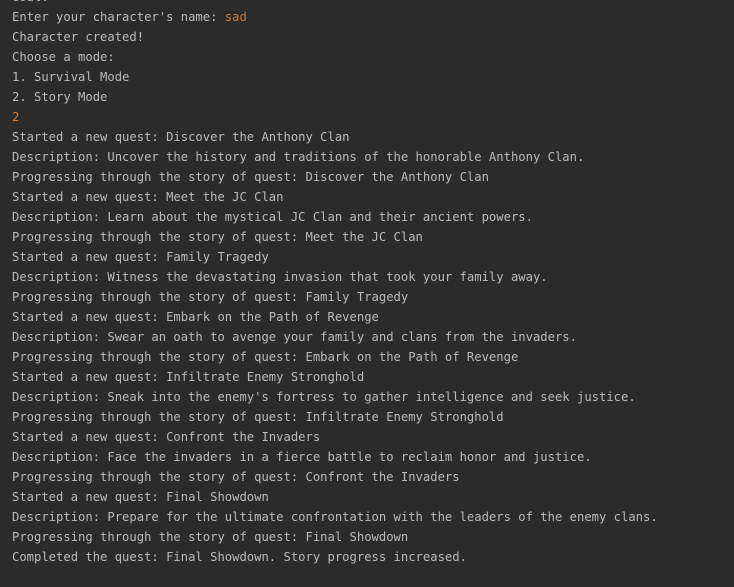 Image resolution: width=734 pixels, height=587 pixels. I want to click on user-input-text: 2, so click(16, 117).